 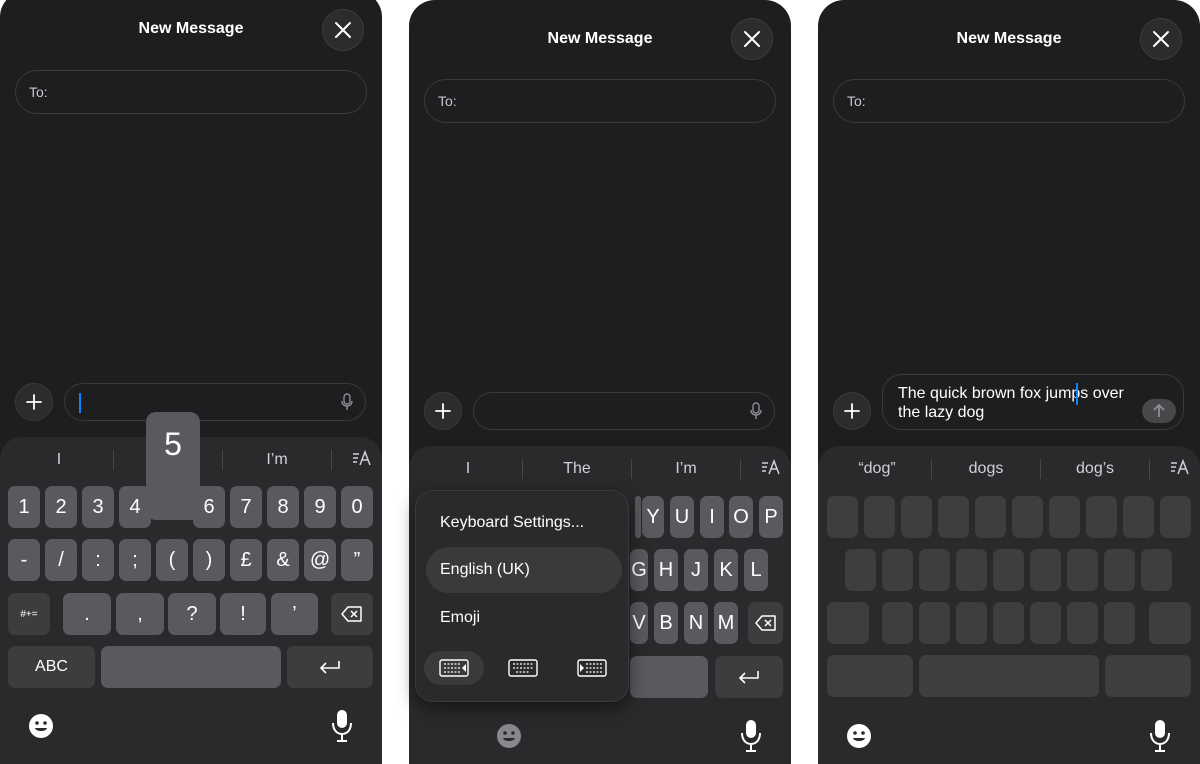 What do you see at coordinates (592, 668) in the screenshot?
I see `keyboard-right-button` at bounding box center [592, 668].